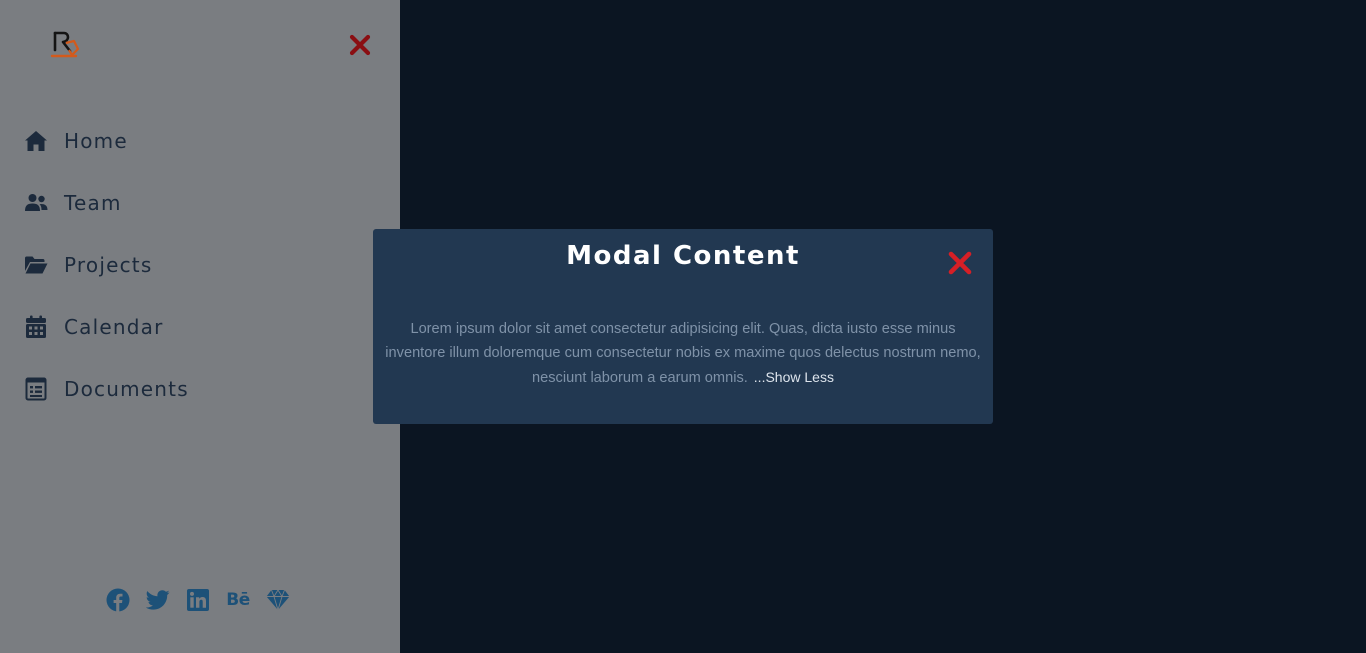 This screenshot has height=653, width=1366. I want to click on facebook-icon, so click(118, 600).